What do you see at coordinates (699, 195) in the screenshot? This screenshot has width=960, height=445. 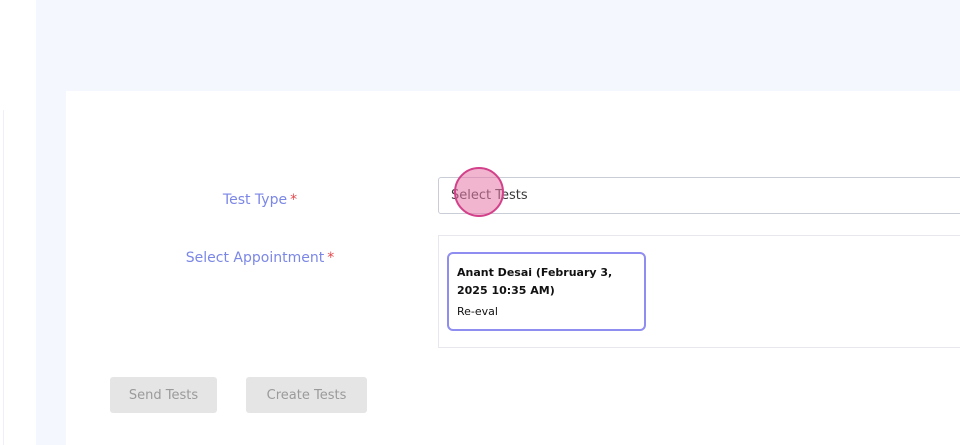 I see `test-type-select: Select Tests` at bounding box center [699, 195].